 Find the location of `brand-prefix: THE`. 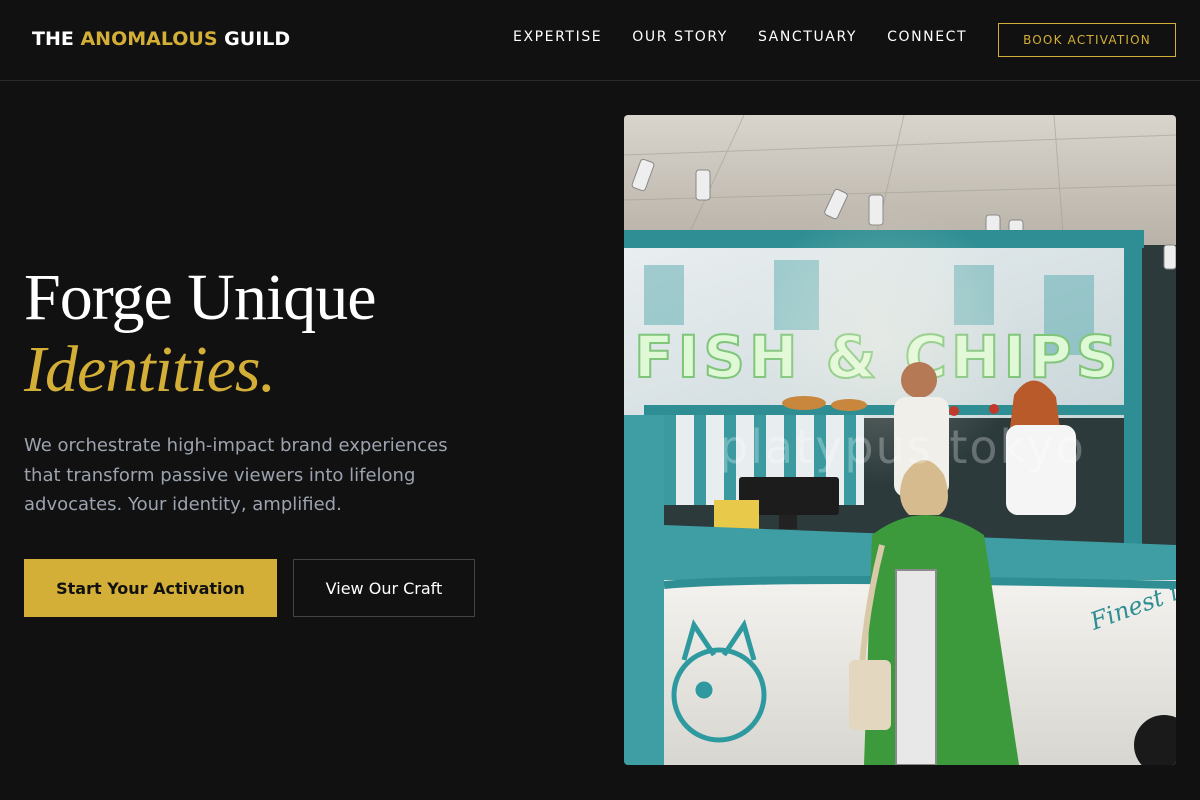

brand-prefix: THE is located at coordinates (53, 39).